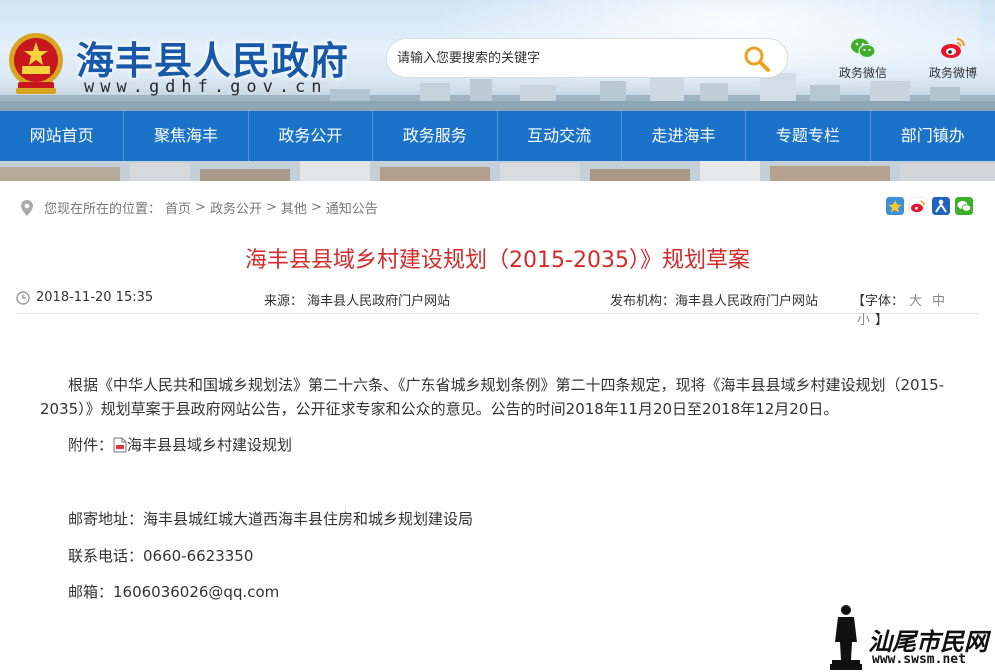 This screenshot has width=995, height=672. I want to click on font-size-switcher: 【字体： 大中小】, so click(915, 309).